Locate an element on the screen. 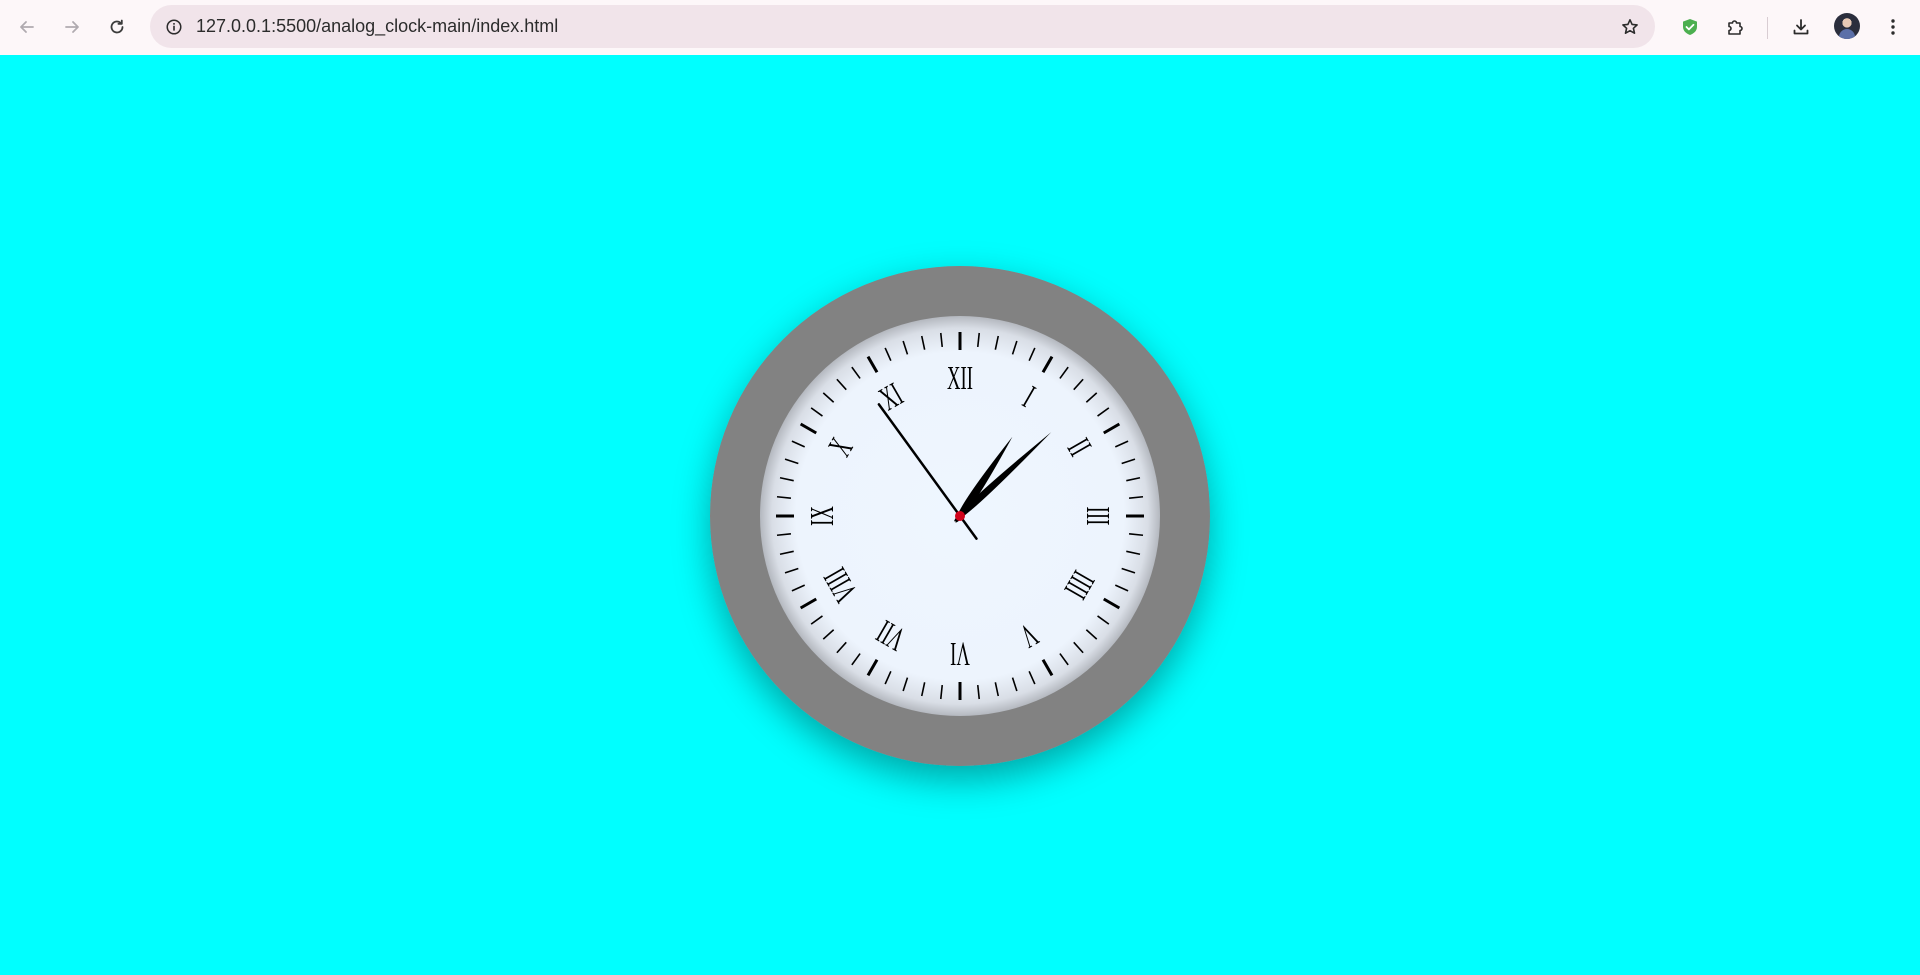 The image size is (1920, 975). shield-extension-button is located at coordinates (1690, 27).